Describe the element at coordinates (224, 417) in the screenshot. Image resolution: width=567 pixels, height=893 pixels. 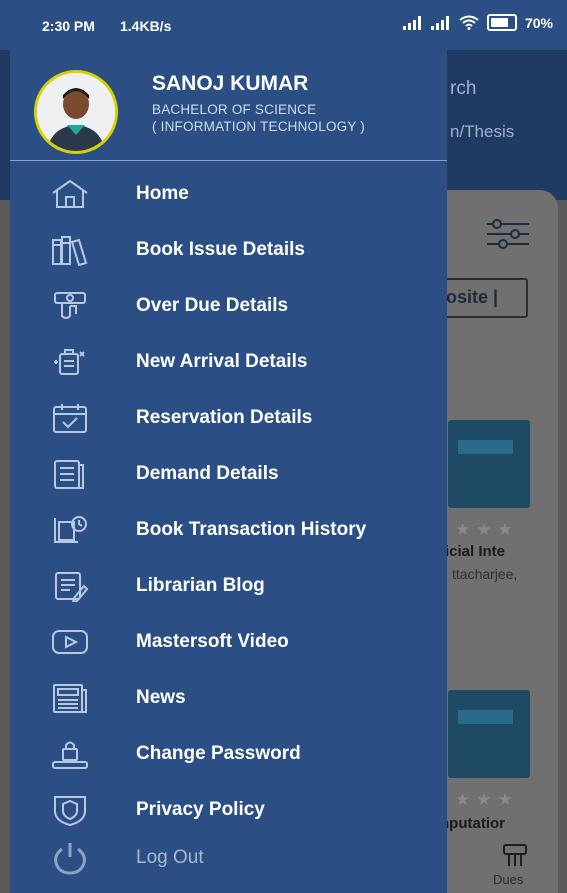
I see `menu-label: Reservation Details` at that location.